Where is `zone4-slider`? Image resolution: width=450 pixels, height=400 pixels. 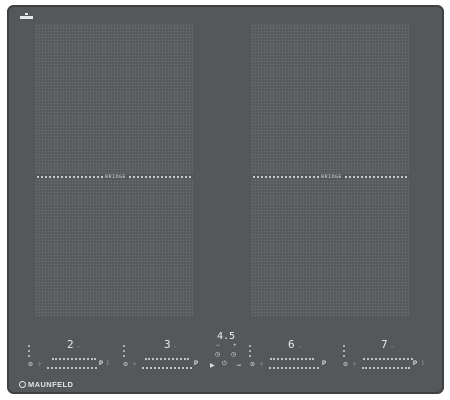
zone4-slider is located at coordinates (388, 359).